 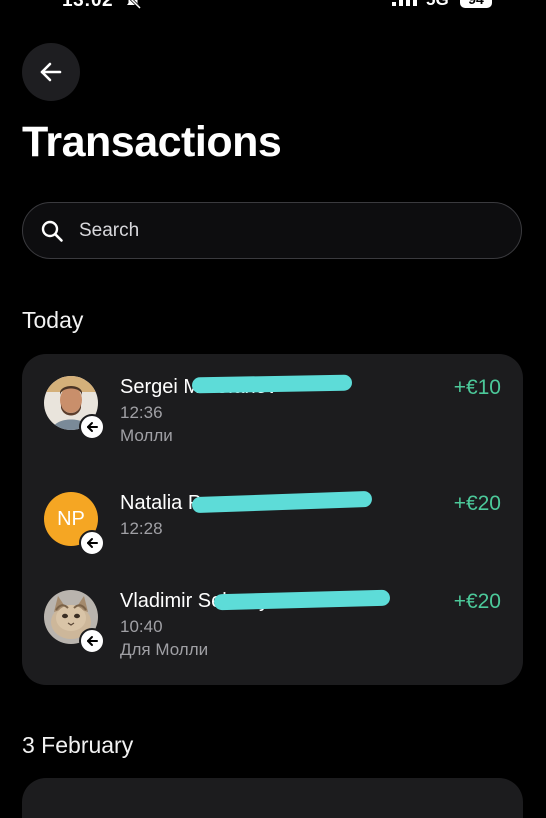 What do you see at coordinates (141, 412) in the screenshot?
I see `transaction-time: 12:36` at bounding box center [141, 412].